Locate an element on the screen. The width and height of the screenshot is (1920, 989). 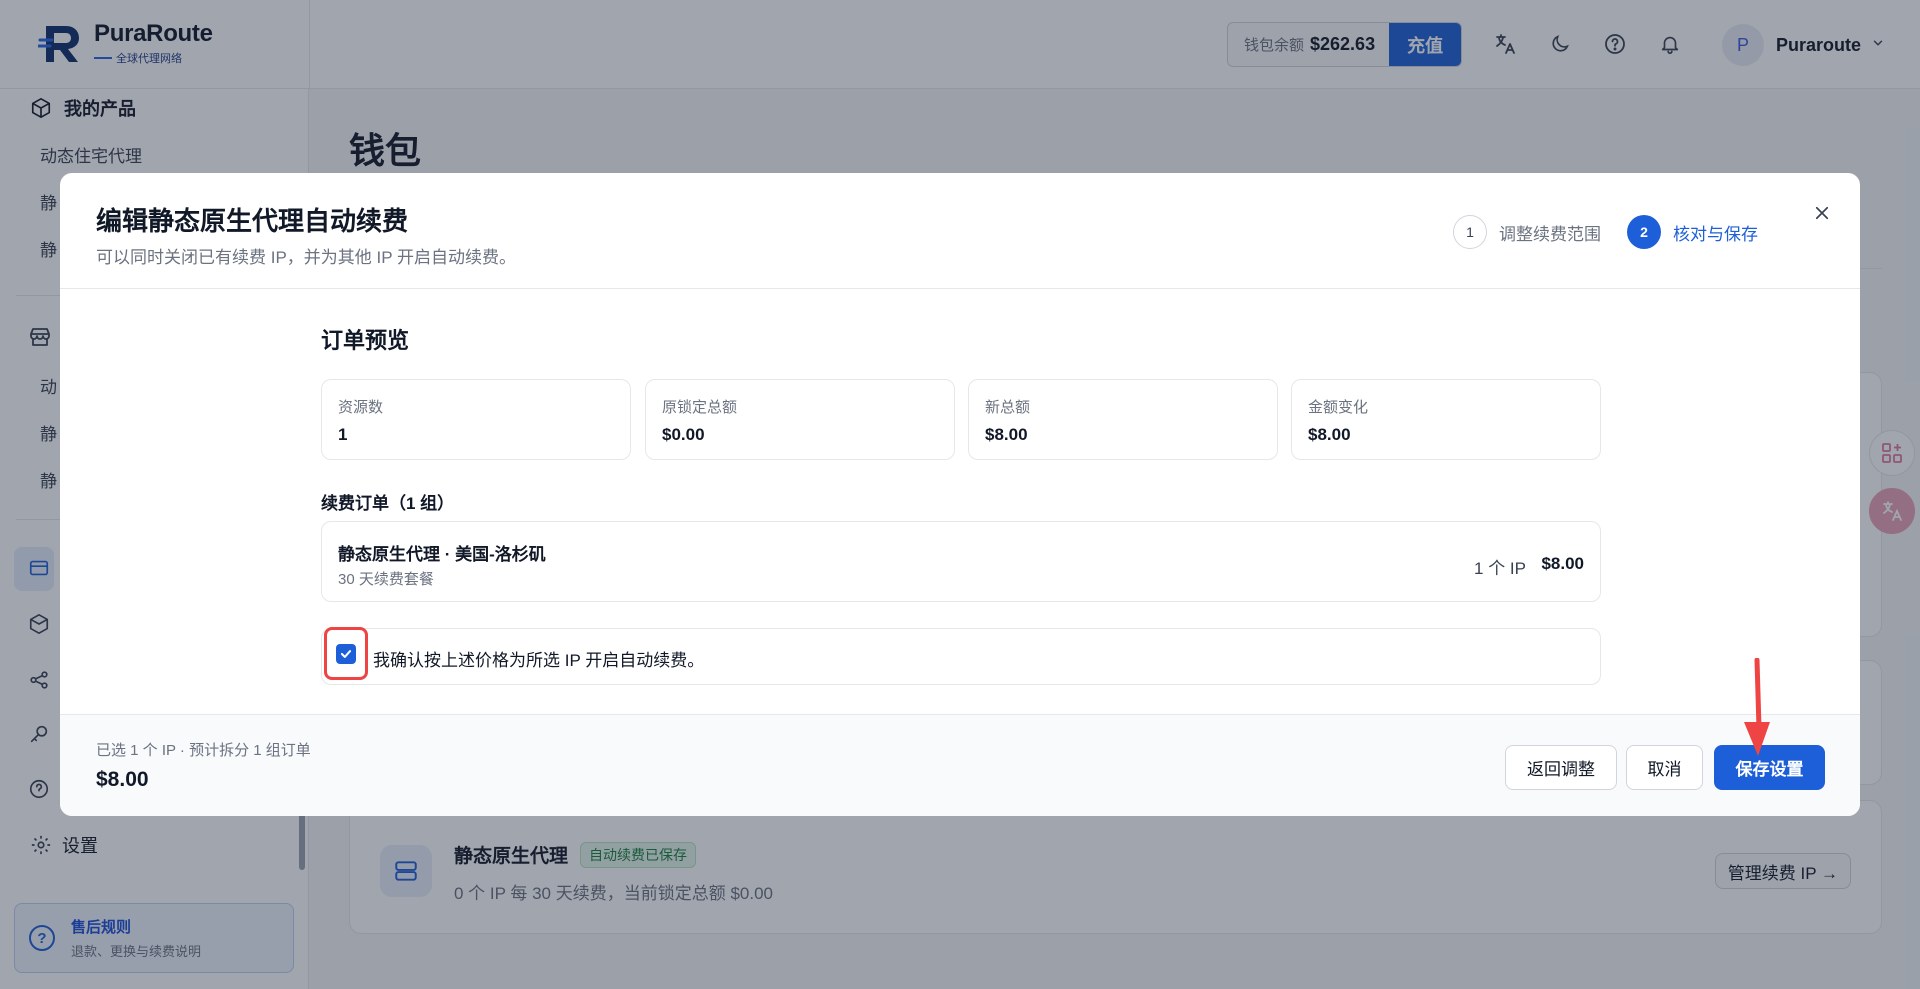
close-icon is located at coordinates (1822, 213).